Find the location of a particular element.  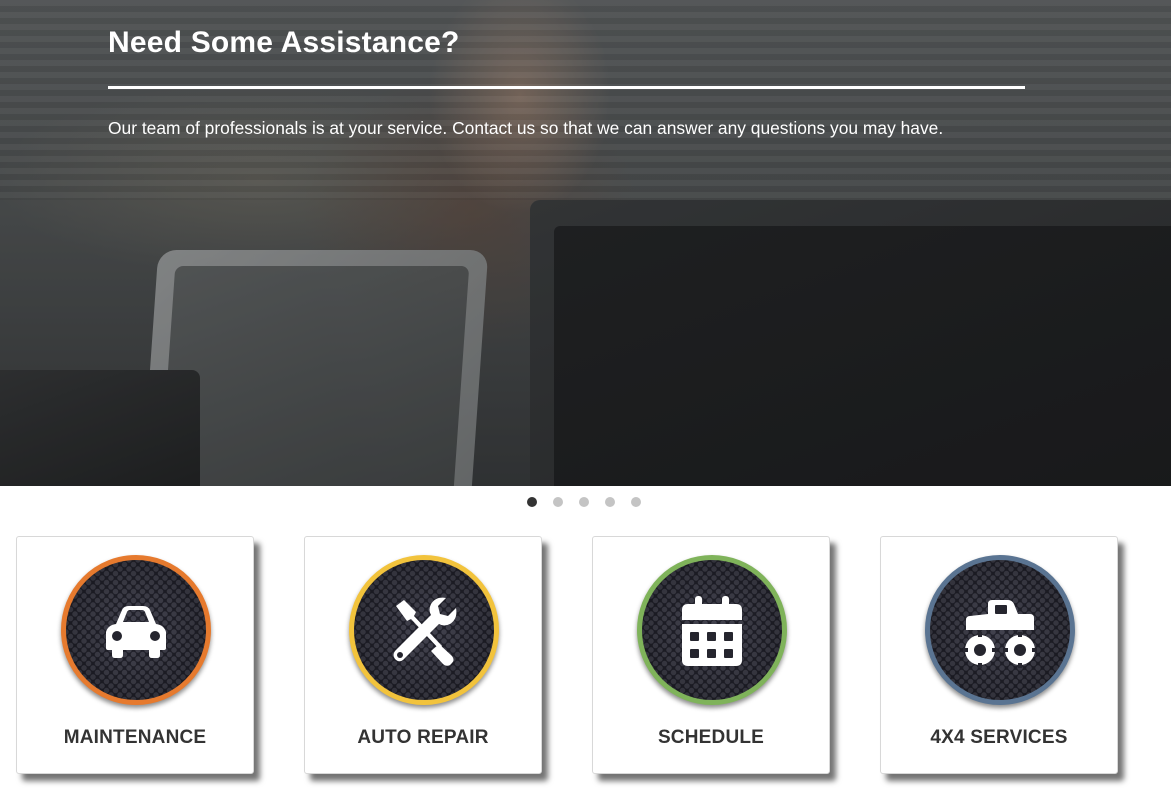

slider-pagination is located at coordinates (585, 503).